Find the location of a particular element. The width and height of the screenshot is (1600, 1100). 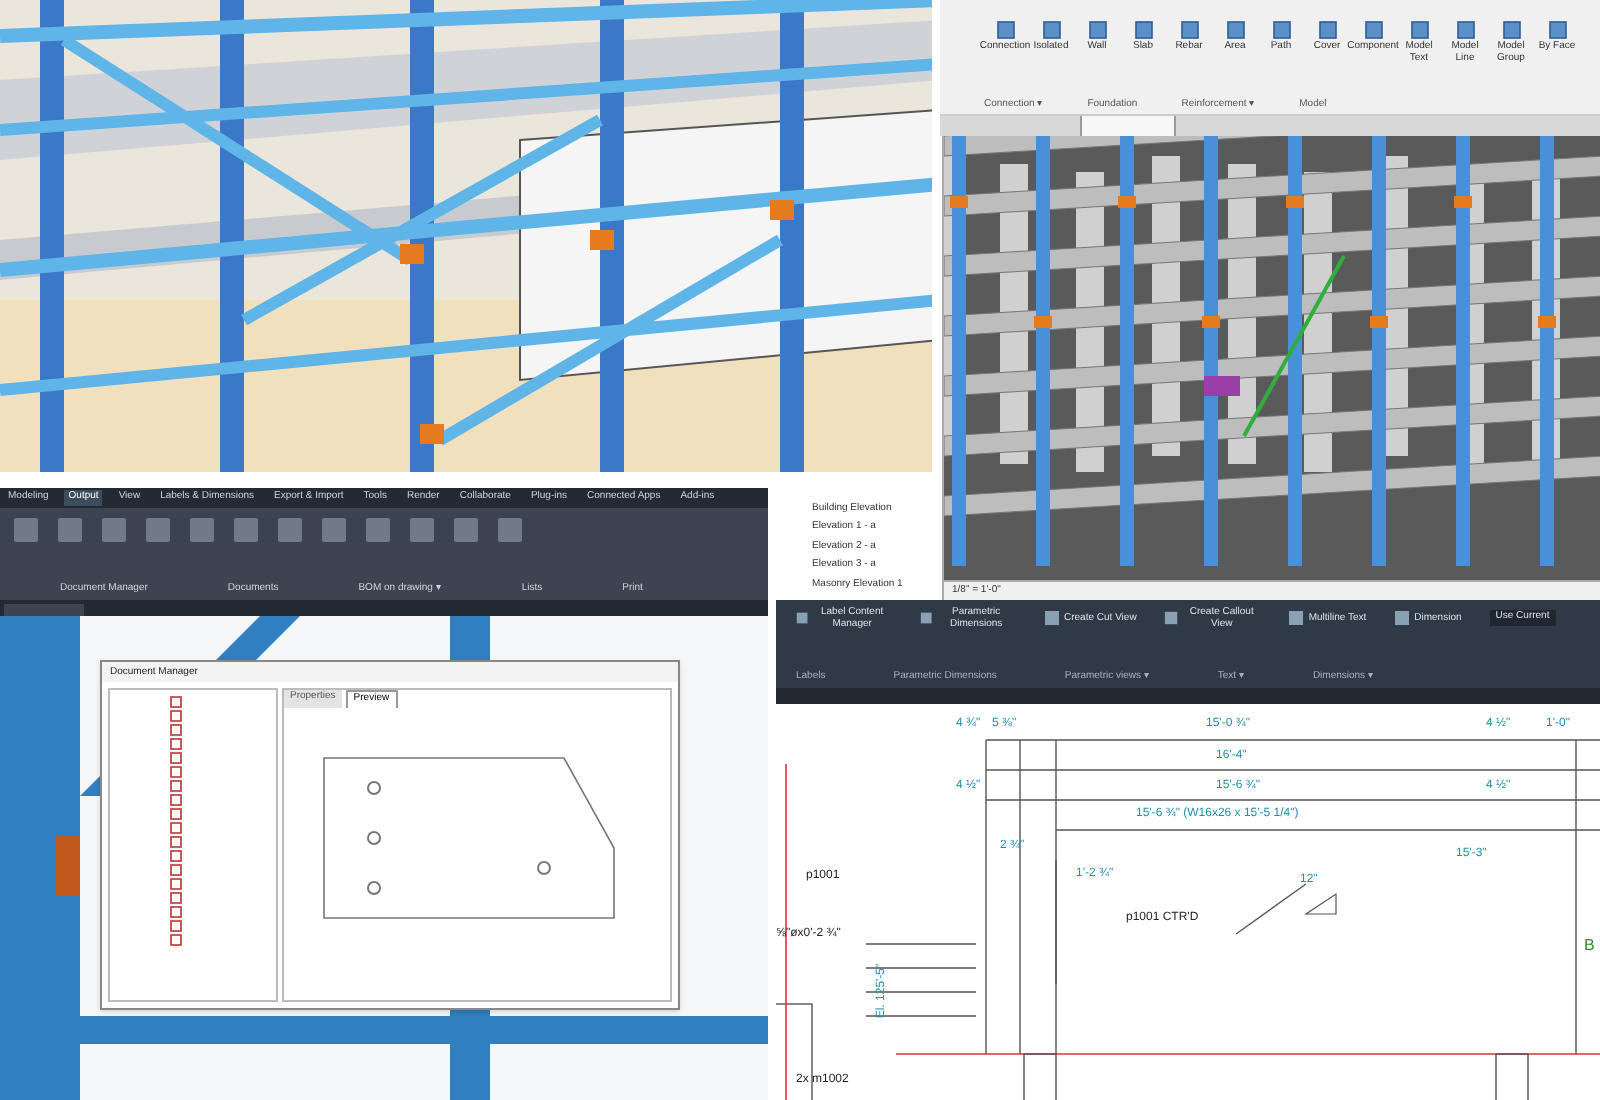

section-mark: B is located at coordinates (1589, 945).